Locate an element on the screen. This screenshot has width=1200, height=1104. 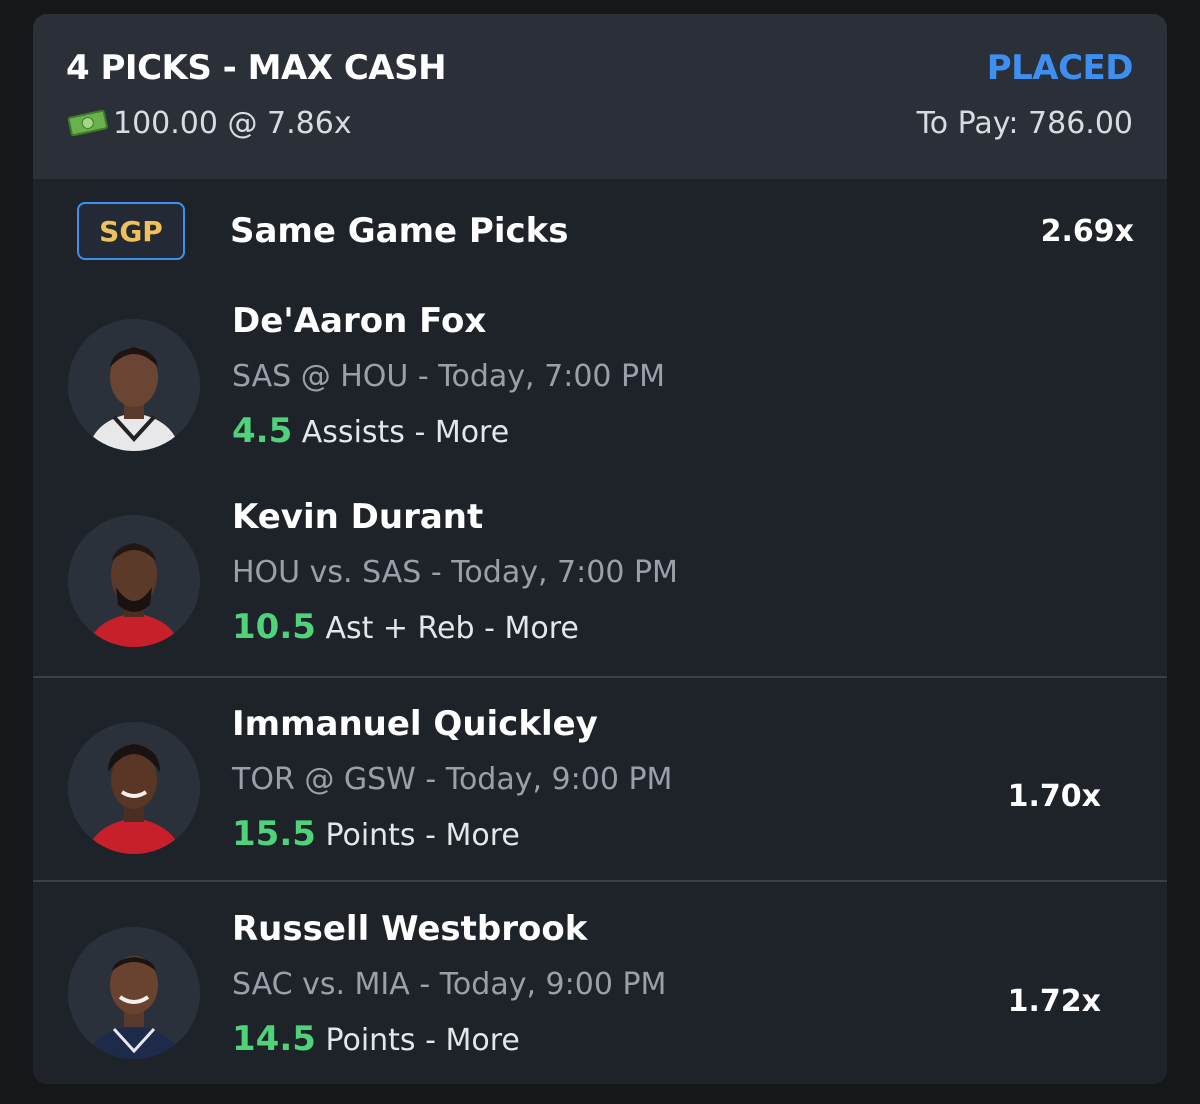
player-name: De'Aaron Fox is located at coordinates (359, 321).